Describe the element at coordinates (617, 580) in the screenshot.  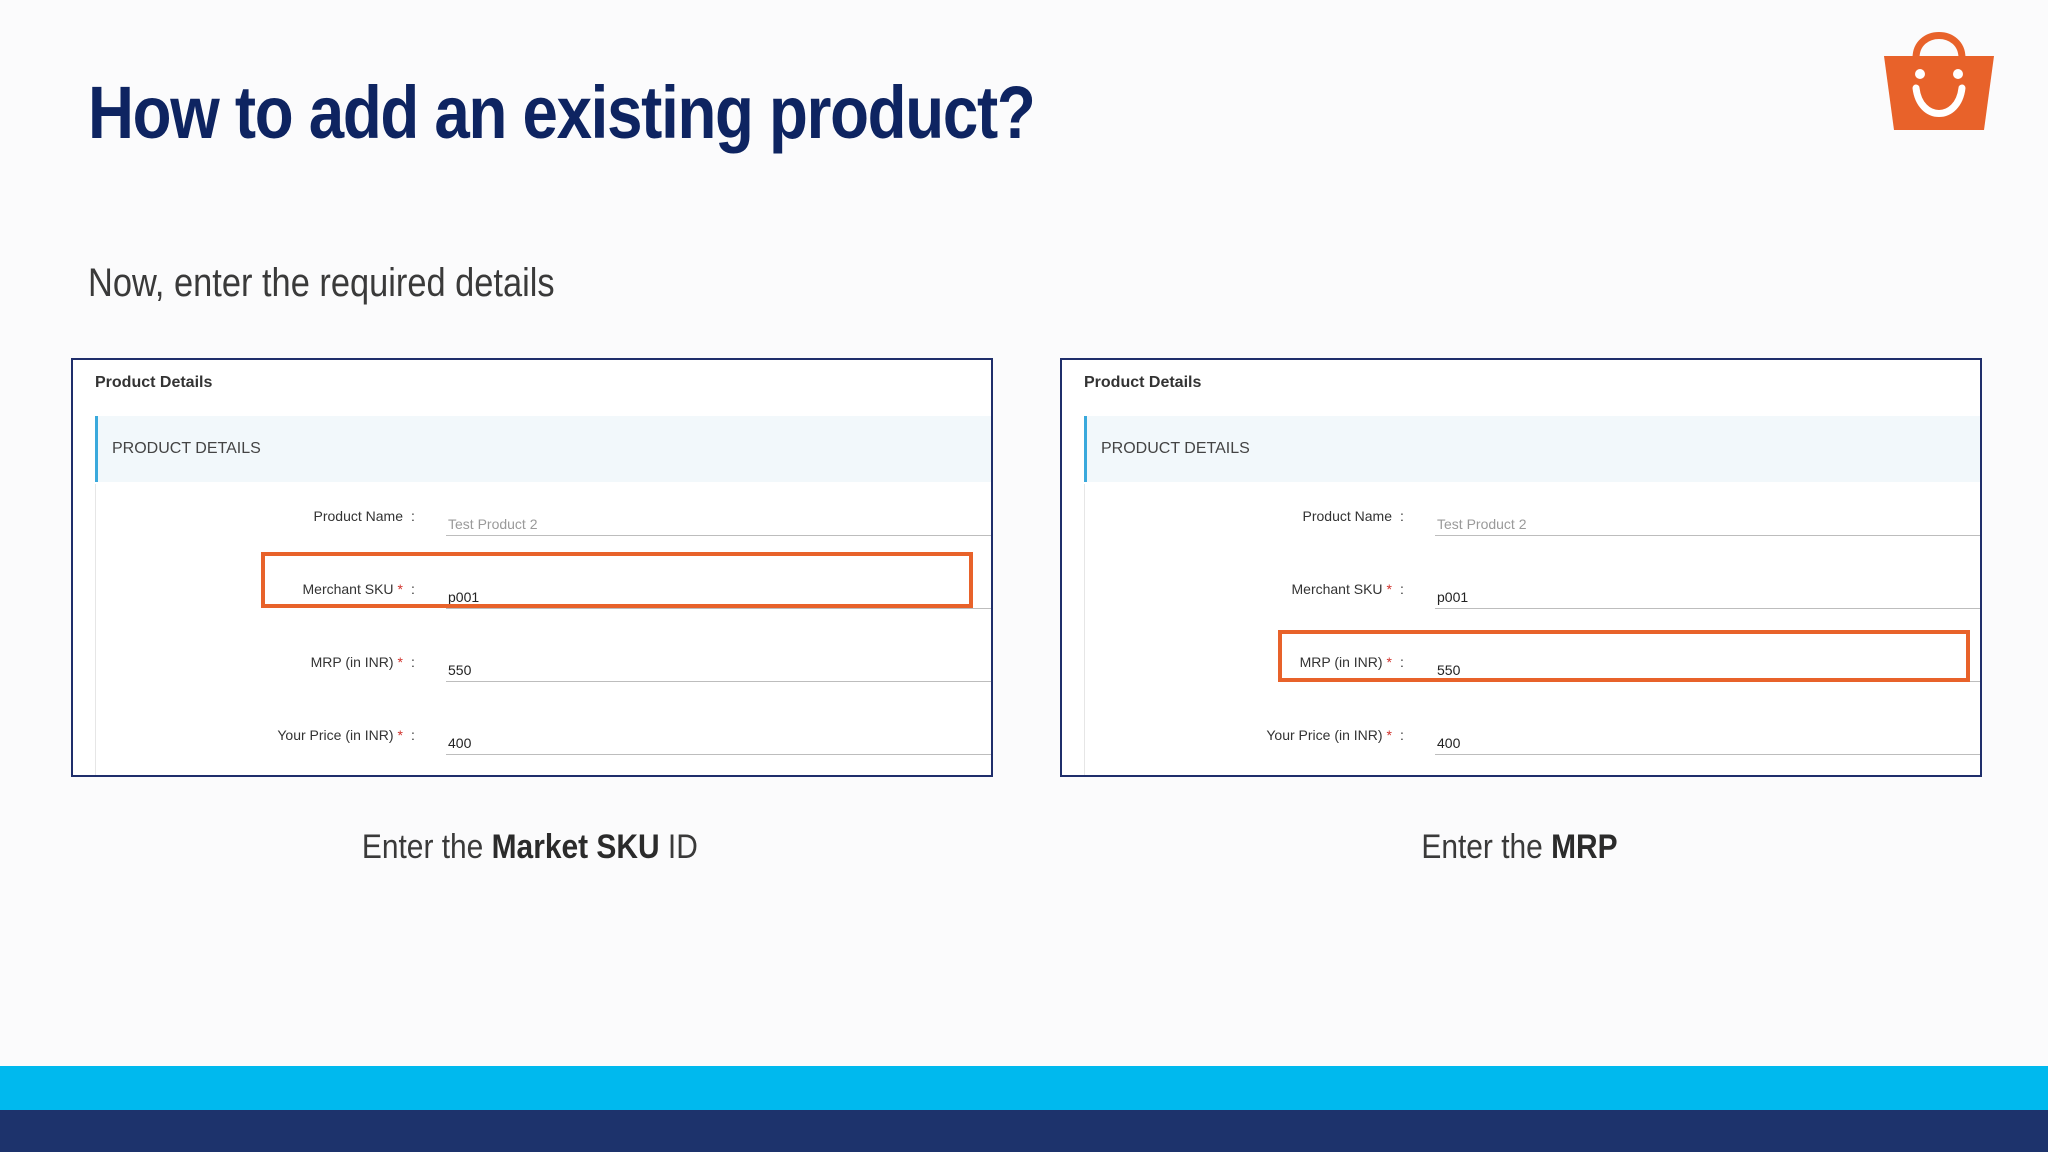
I see `merchant-sku-highlight-box` at that location.